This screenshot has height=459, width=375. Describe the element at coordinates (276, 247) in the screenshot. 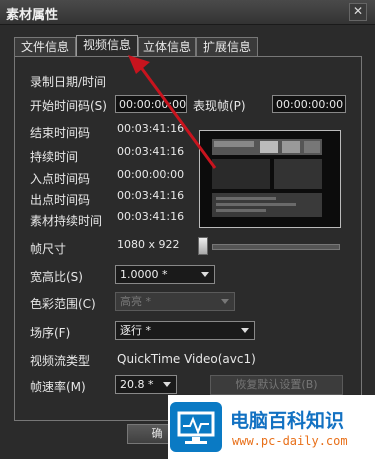

I see `frame-size-slider-track` at that location.